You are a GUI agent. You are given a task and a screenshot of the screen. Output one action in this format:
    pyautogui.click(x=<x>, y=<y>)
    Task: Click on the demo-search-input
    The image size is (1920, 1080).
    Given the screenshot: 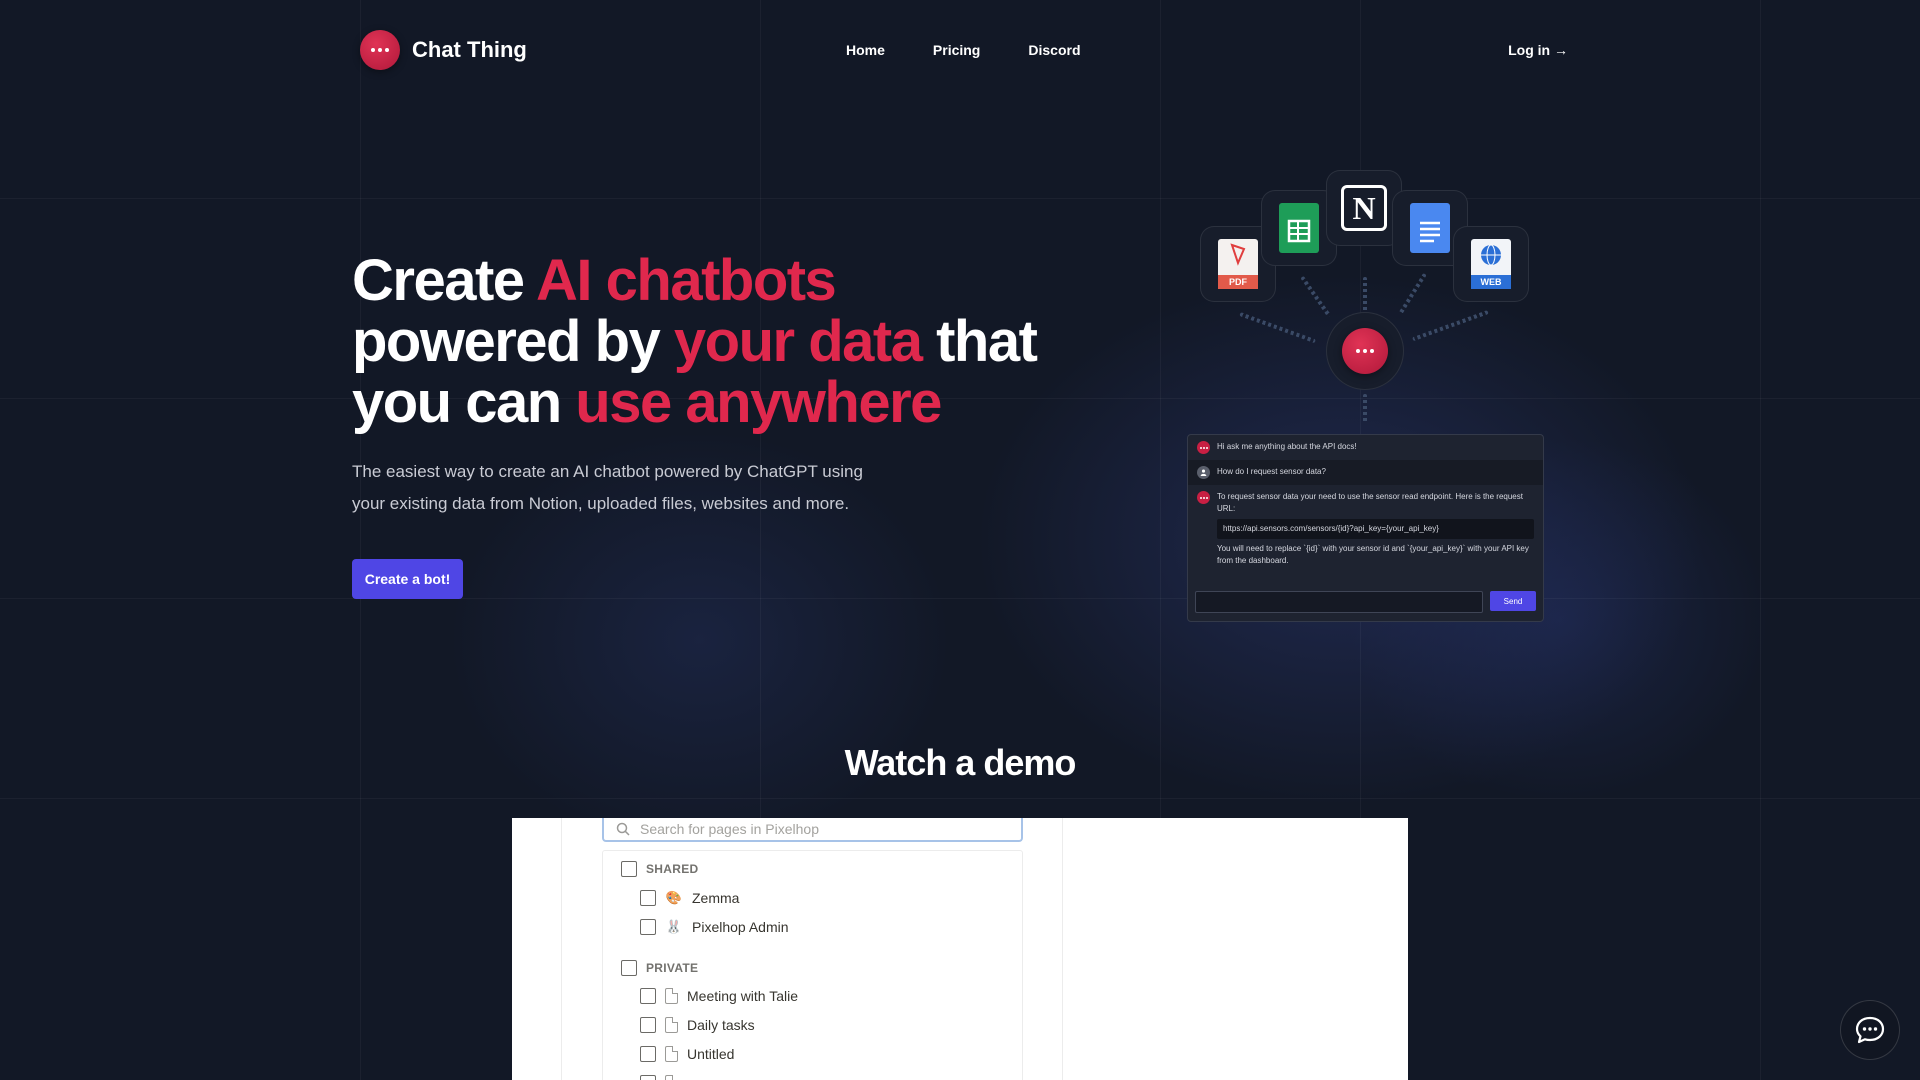 What is the action you would take?
    pyautogui.click(x=820, y=829)
    